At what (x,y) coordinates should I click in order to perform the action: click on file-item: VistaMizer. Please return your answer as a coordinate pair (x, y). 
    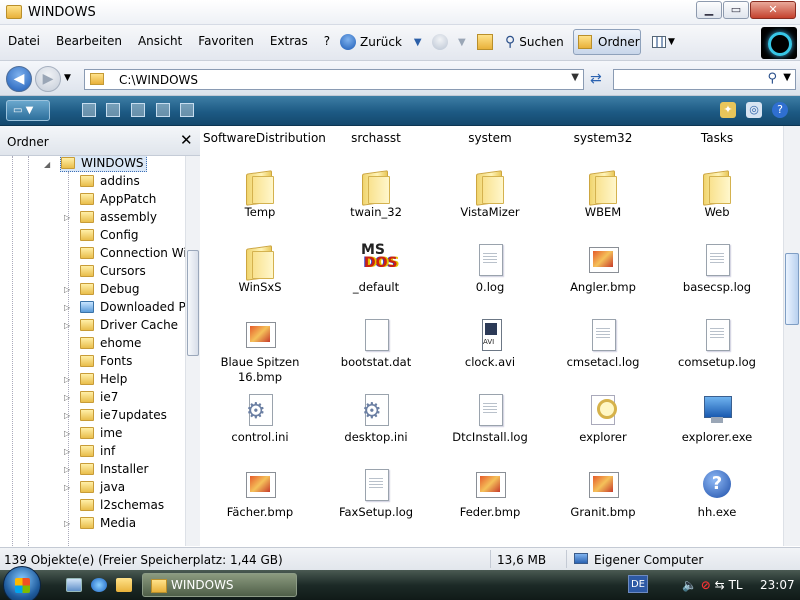
    Looking at the image, I should click on (490, 205).